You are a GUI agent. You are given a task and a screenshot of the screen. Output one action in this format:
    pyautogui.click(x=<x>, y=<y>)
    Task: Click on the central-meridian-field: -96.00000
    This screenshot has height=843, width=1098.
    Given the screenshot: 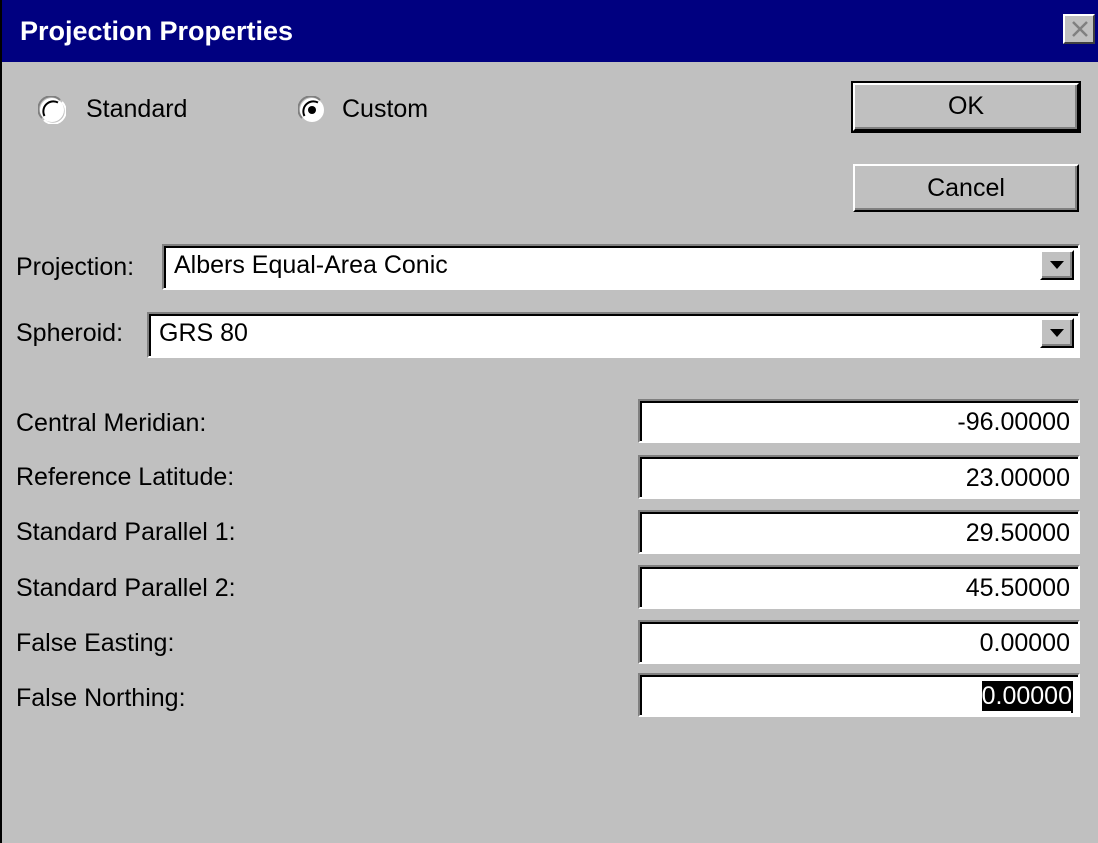 What is the action you would take?
    pyautogui.click(x=859, y=421)
    